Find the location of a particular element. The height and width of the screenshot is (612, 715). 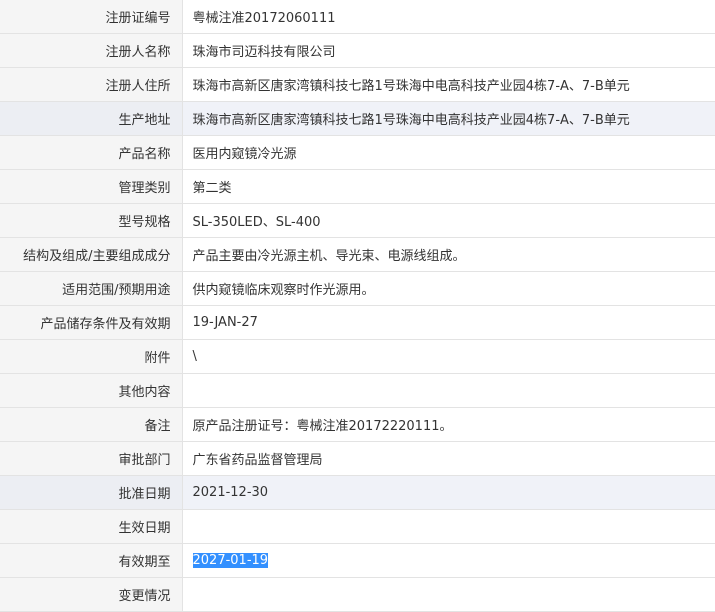

row-storage-validity: 产品储存条件及有效期 19-JAN-27 is located at coordinates (357, 322).